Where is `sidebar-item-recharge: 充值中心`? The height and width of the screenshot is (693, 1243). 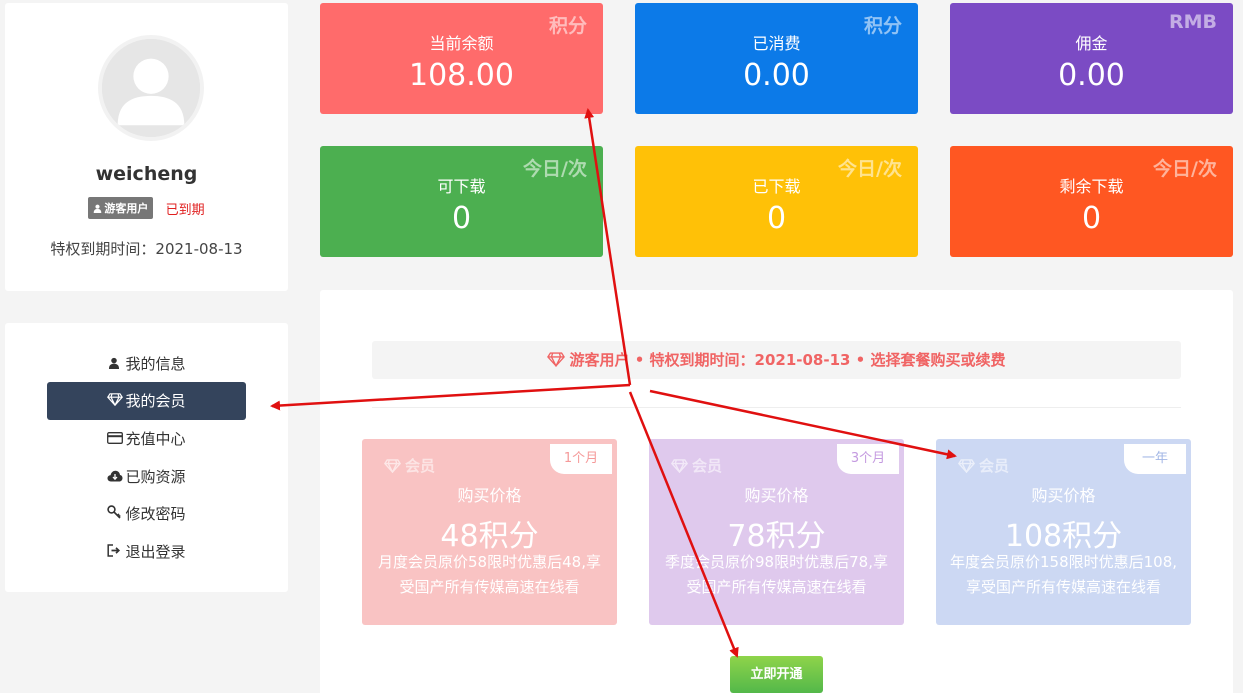 sidebar-item-recharge: 充值中心 is located at coordinates (146, 439).